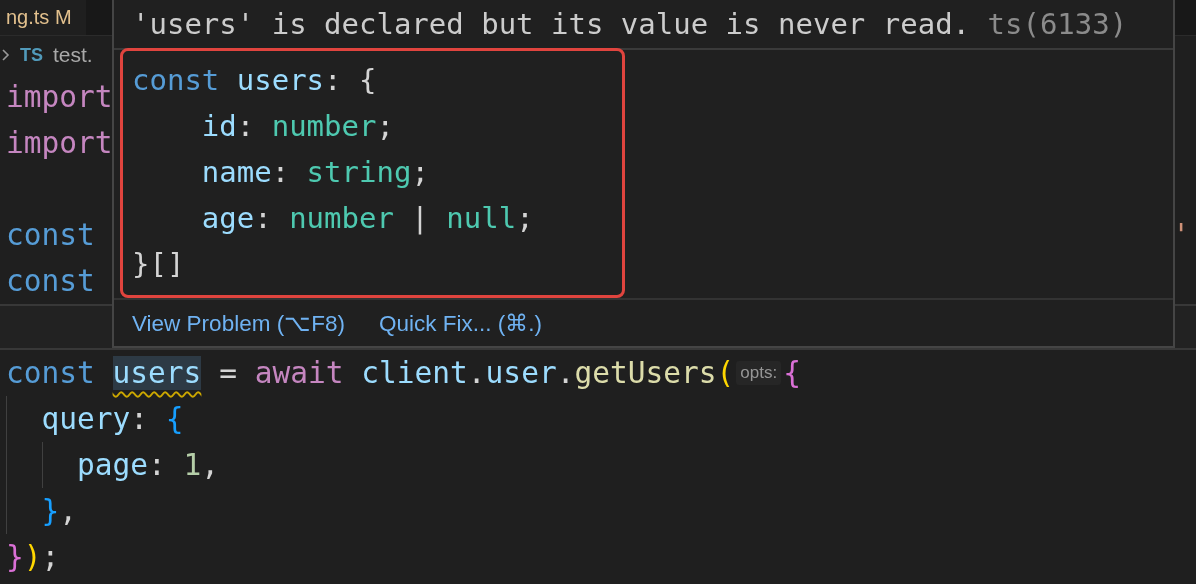 Image resolution: width=1196 pixels, height=584 pixels. What do you see at coordinates (148, 465) in the screenshot?
I see `code-text: page: 1,` at bounding box center [148, 465].